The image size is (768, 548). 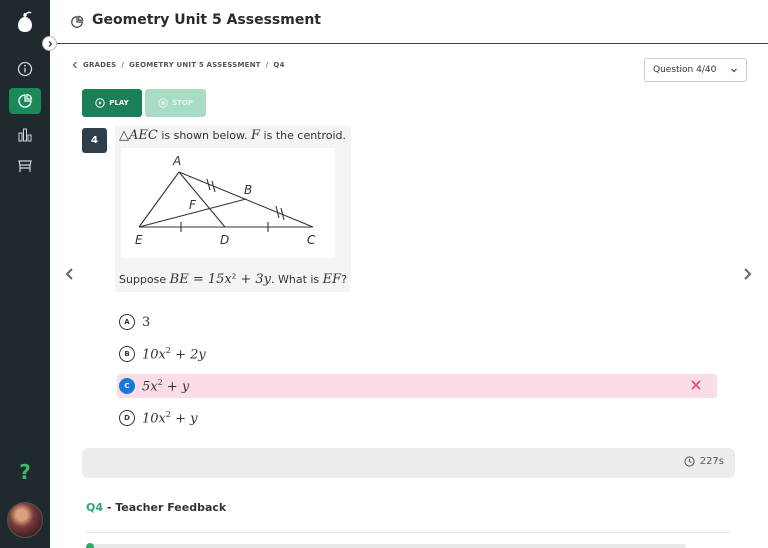 I want to click on store-icon, so click(x=25, y=166).